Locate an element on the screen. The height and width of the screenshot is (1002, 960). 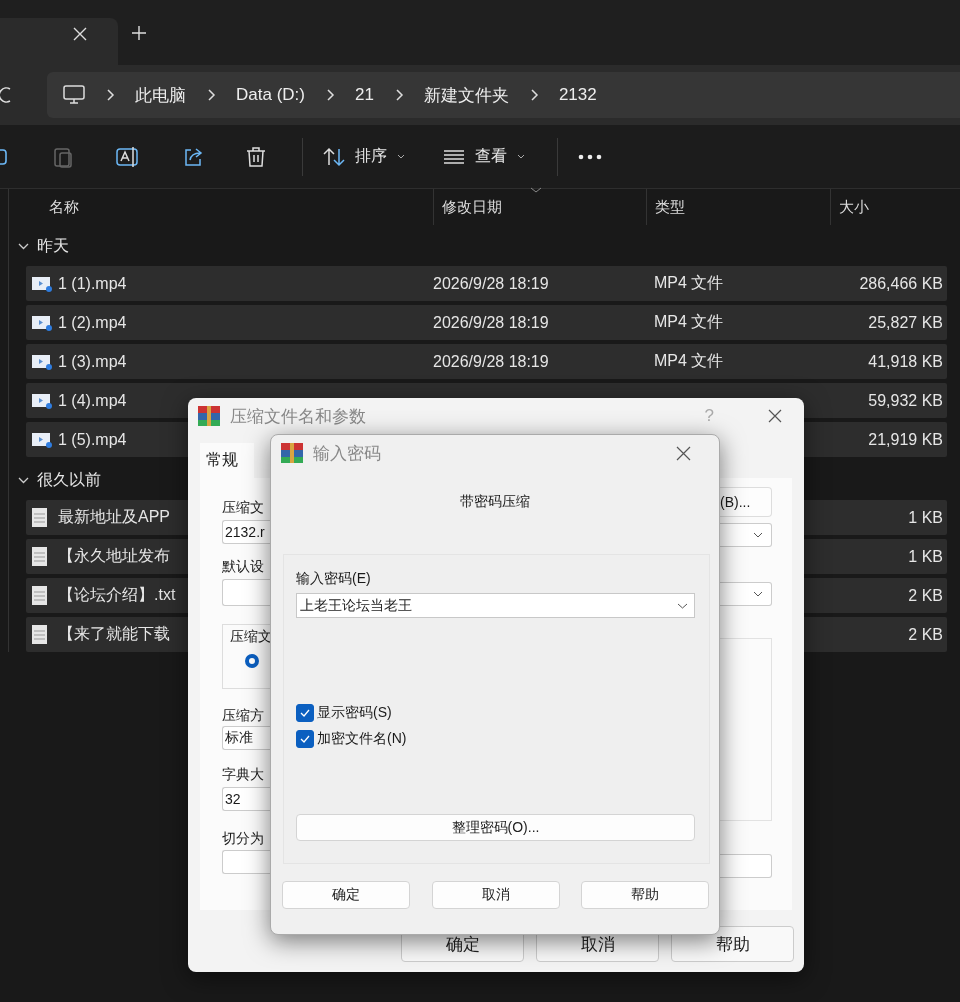
file-name: 1 (4).mp4 is located at coordinates (92, 400).